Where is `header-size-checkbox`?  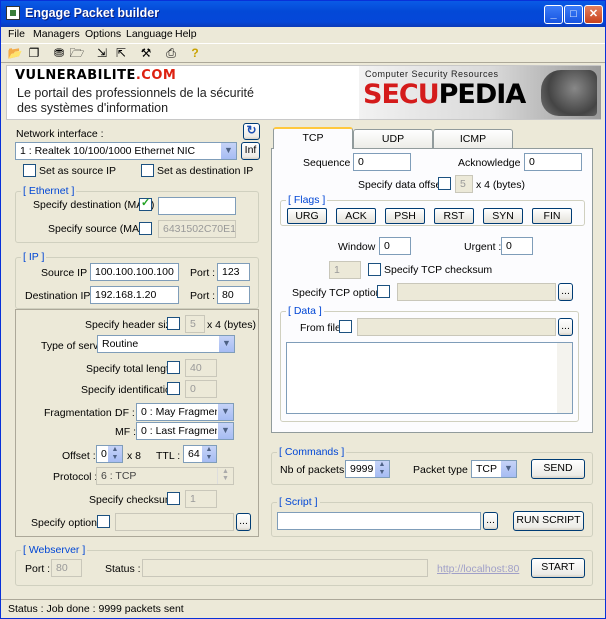 header-size-checkbox is located at coordinates (173, 323).